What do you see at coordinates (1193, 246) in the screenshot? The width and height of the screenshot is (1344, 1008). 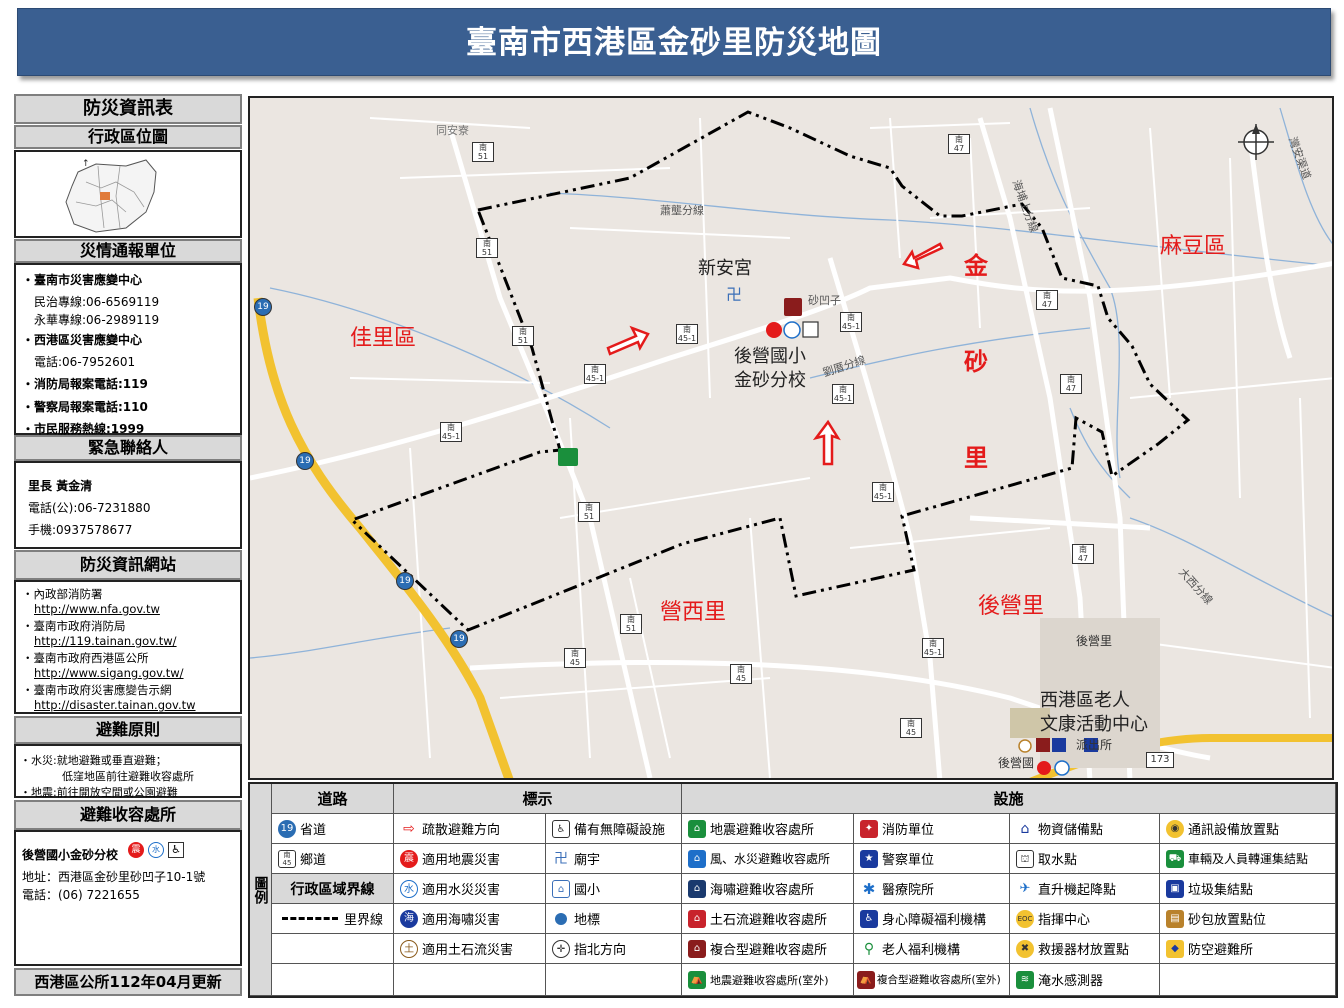 I see `district-label: 麻豆區` at bounding box center [1193, 246].